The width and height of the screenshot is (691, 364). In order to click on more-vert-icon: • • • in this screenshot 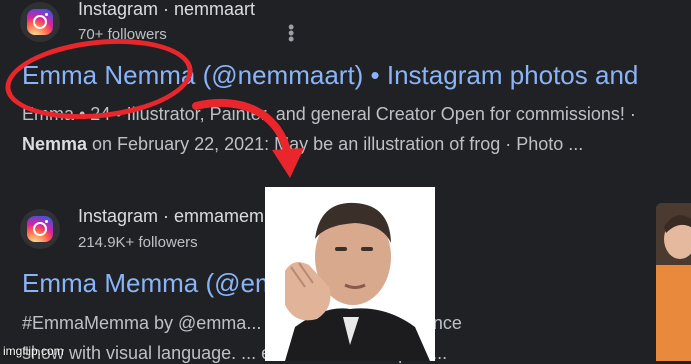, I will do `click(291, 33)`.